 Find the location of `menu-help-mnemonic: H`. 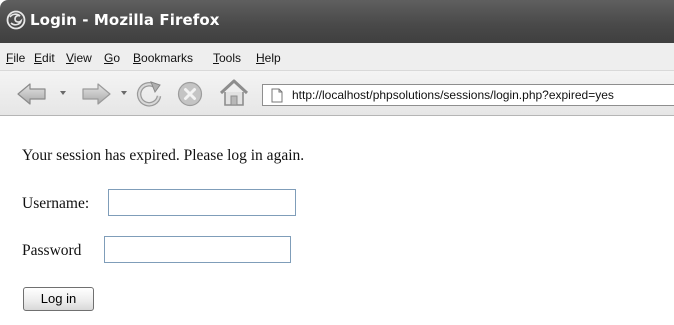

menu-help-mnemonic: H is located at coordinates (260, 58).